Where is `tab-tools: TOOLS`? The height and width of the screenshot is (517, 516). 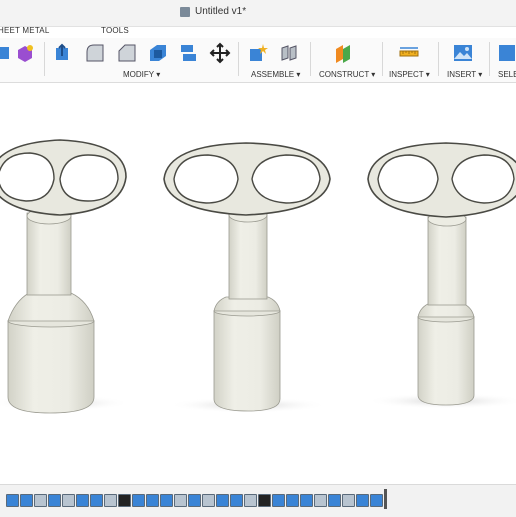
tab-tools: TOOLS is located at coordinates (115, 30).